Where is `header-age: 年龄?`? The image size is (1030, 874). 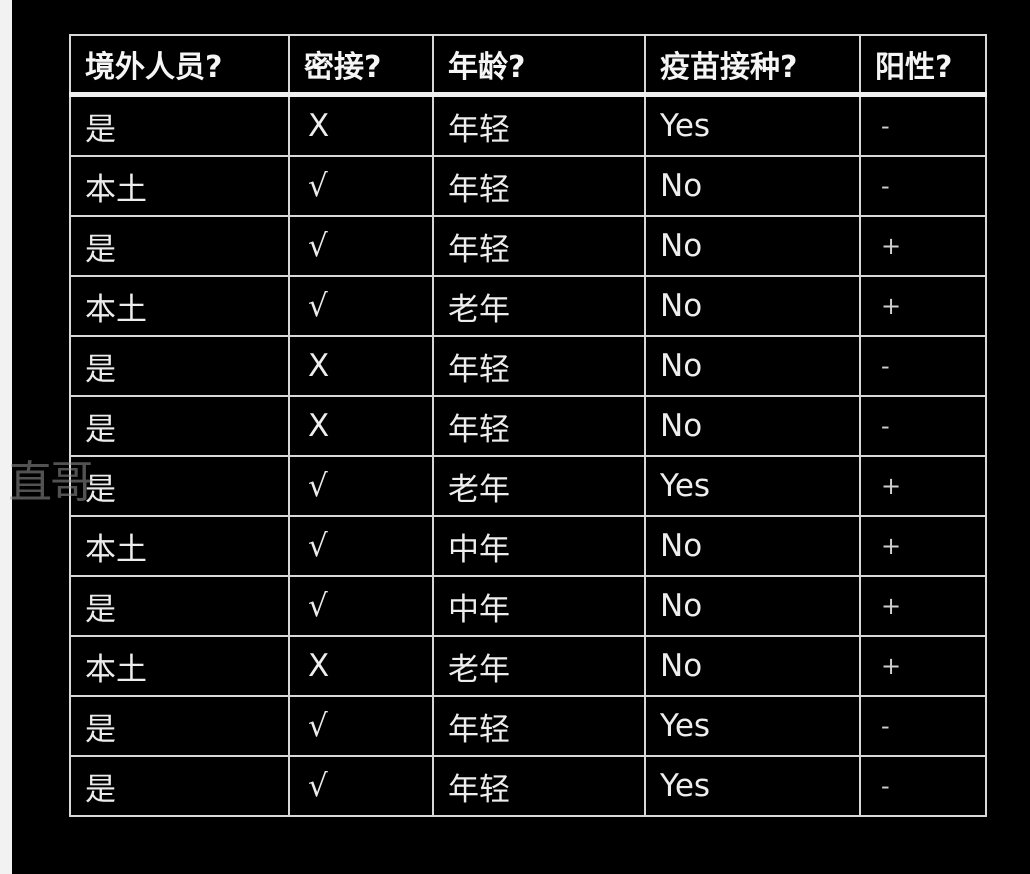
header-age: 年龄? is located at coordinates (539, 65).